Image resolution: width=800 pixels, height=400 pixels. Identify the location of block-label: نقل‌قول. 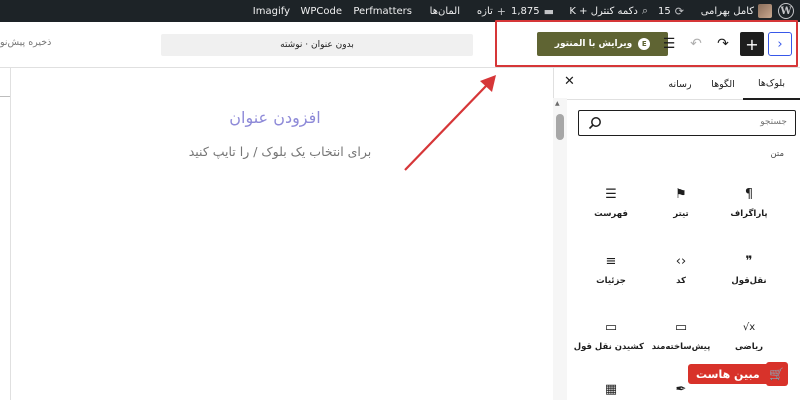
(749, 281).